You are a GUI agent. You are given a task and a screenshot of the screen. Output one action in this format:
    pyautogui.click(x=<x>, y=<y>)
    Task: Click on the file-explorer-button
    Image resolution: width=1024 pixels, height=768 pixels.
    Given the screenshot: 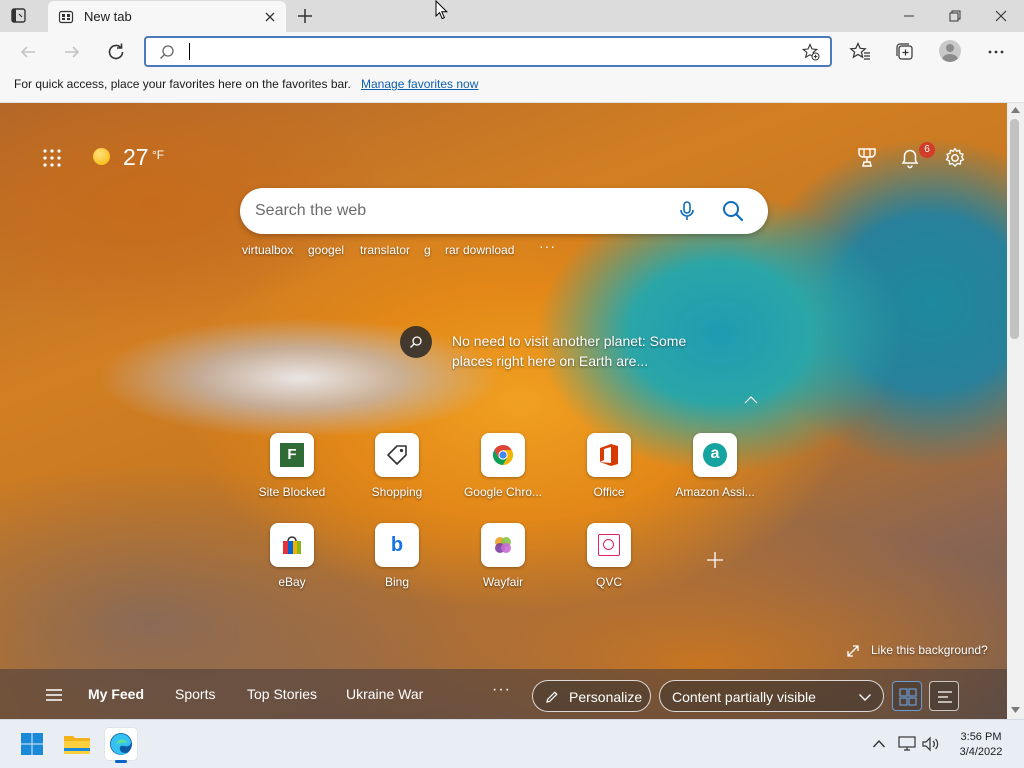 What is the action you would take?
    pyautogui.click(x=77, y=744)
    